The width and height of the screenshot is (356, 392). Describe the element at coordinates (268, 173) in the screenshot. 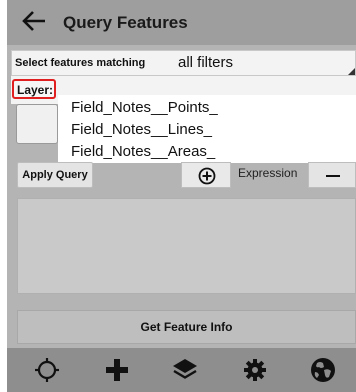

I see `expression-label: Expression` at that location.